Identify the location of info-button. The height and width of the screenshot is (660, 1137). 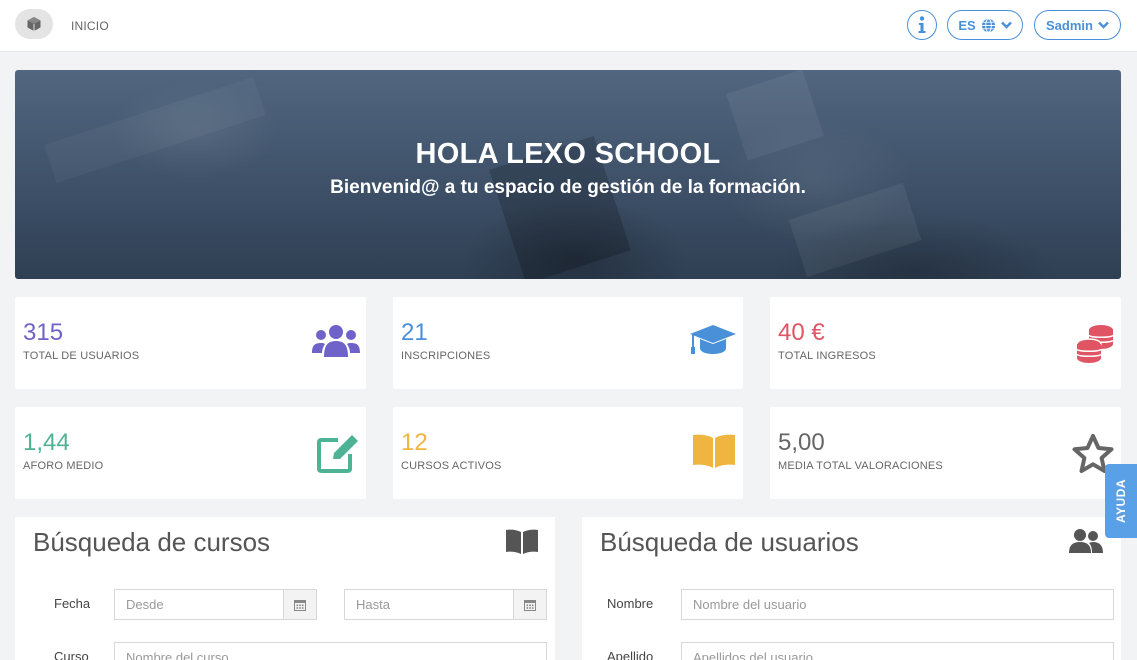
(922, 25).